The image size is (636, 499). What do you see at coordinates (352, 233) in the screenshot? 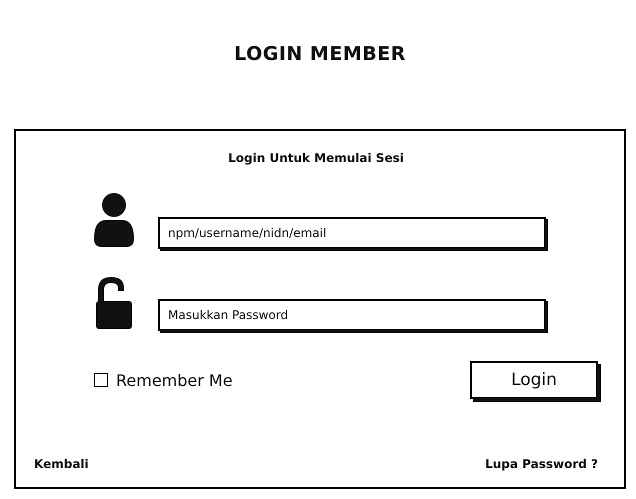
I see `username-field: npm/username/nidn/email` at bounding box center [352, 233].